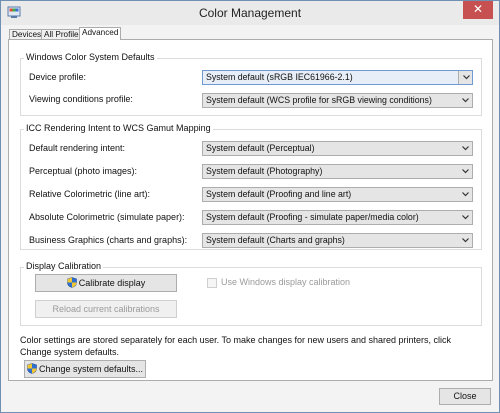  Describe the element at coordinates (83, 171) in the screenshot. I see `perceptual-label: Perceptual (photo images):` at that location.